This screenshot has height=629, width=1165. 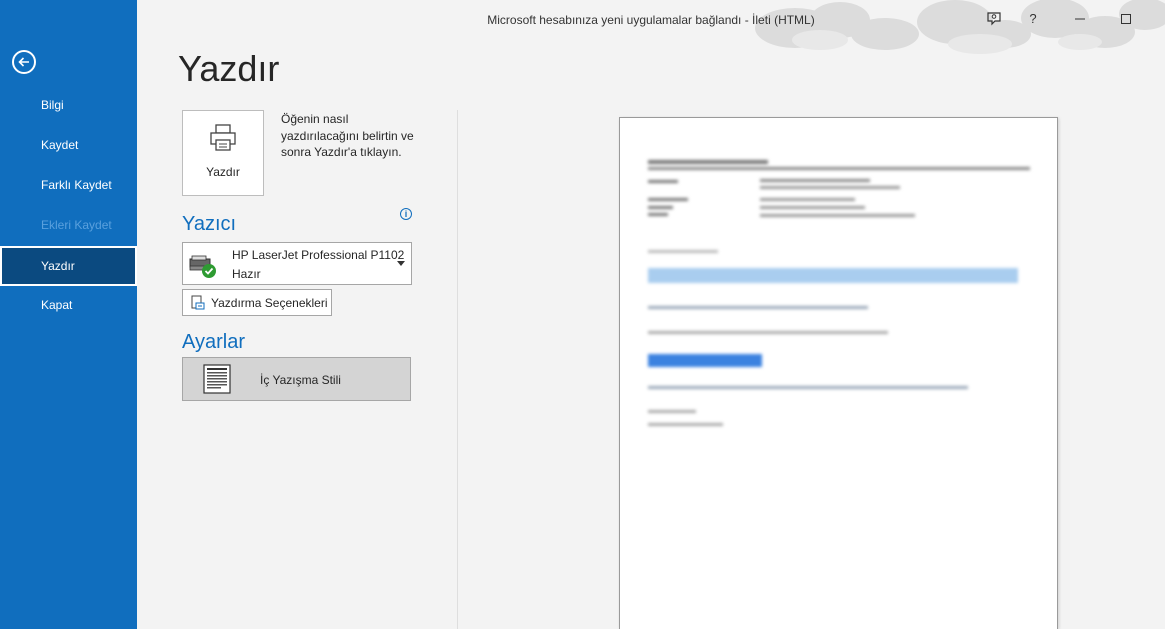 I want to click on sidebar-item-label: Bilgi, so click(x=52, y=105).